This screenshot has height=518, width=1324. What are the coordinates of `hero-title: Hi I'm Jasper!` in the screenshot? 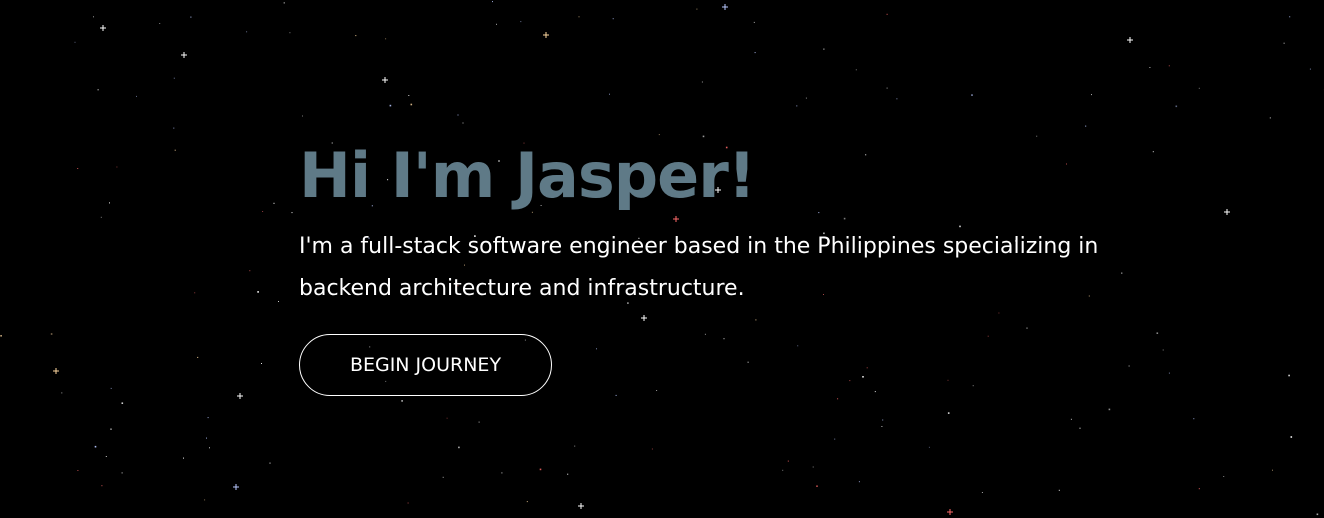 It's located at (527, 175).